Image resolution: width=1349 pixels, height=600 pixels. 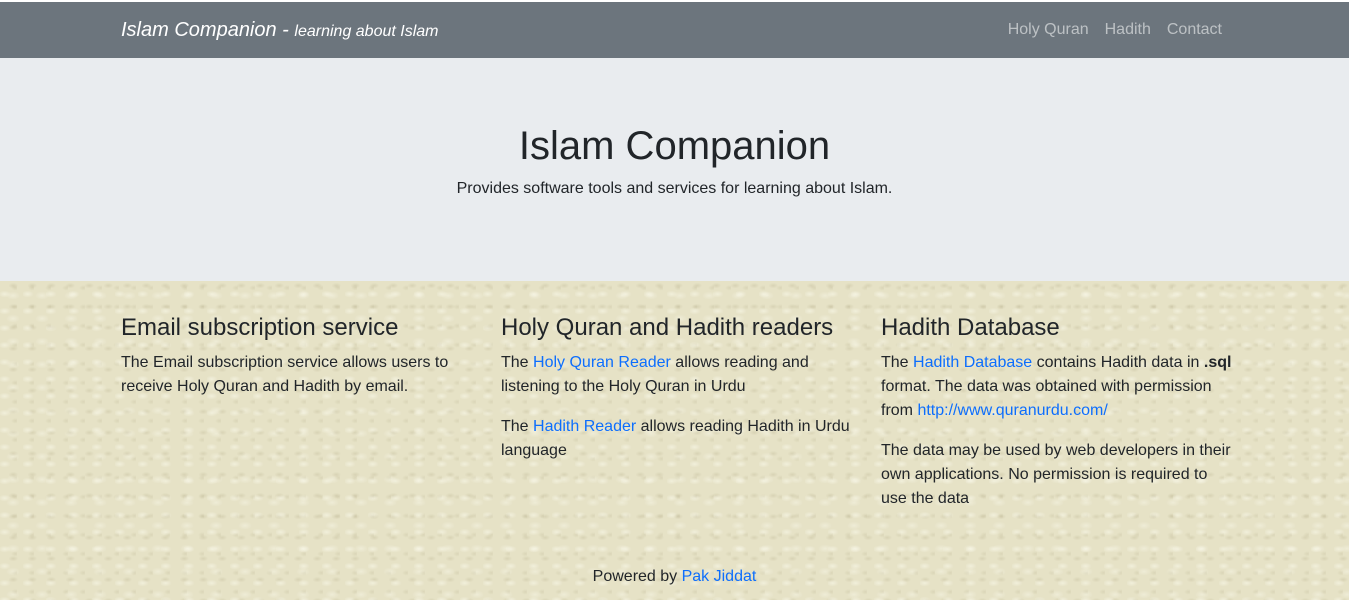 What do you see at coordinates (602, 362) in the screenshot?
I see `holy-quran-reader-link: Holy Quran Reader` at bounding box center [602, 362].